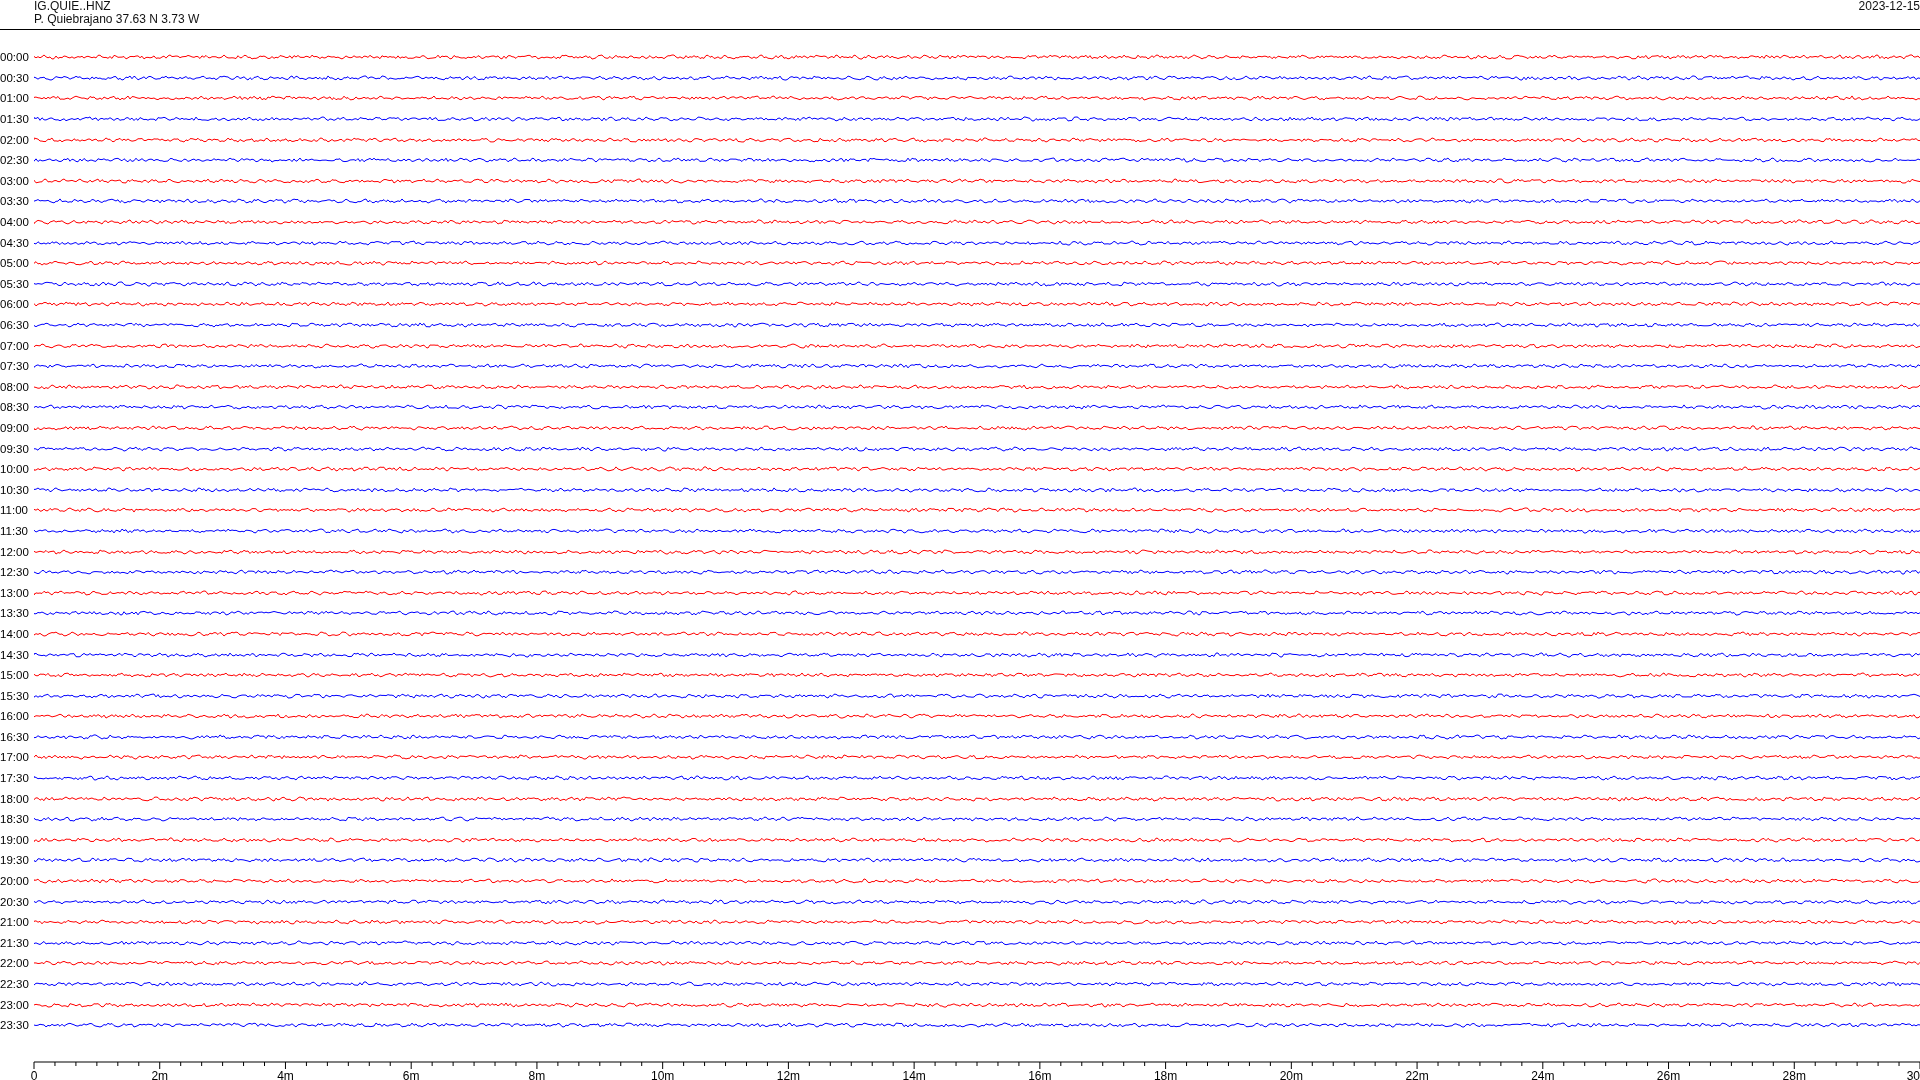 This screenshot has width=1920, height=1080. Describe the element at coordinates (15, 77) in the screenshot. I see `time-label: 00:30` at that location.